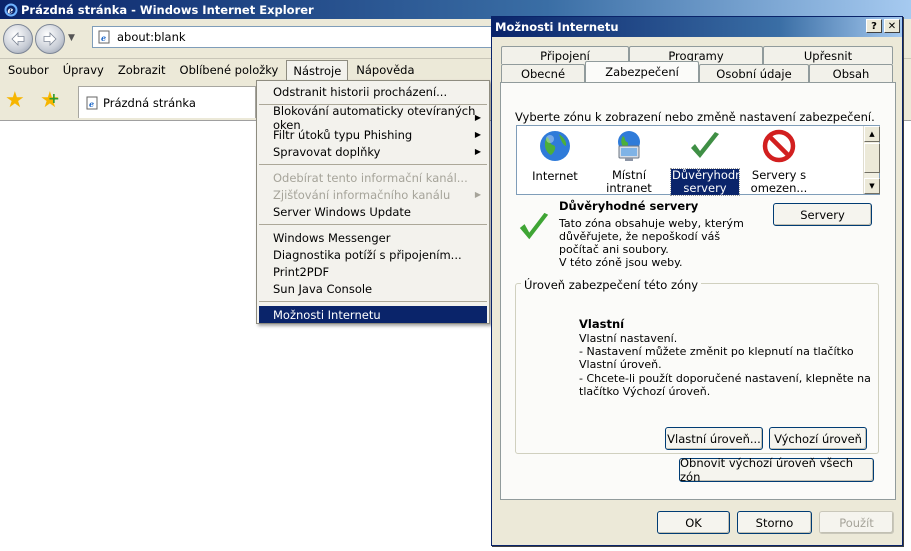  What do you see at coordinates (149, 102) in the screenshot?
I see `tab-title: Prázdná stránka` at bounding box center [149, 102].